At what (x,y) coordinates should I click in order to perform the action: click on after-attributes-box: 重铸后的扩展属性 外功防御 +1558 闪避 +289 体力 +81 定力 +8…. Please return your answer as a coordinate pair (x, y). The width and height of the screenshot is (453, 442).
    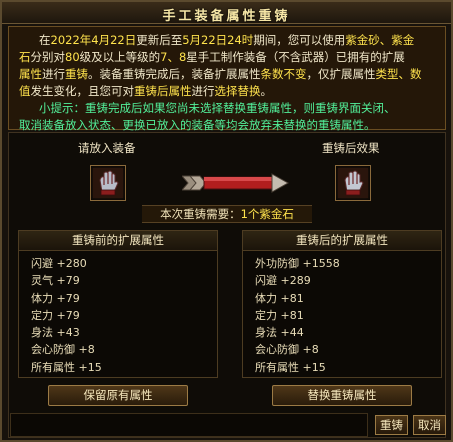
    Looking at the image, I should click on (342, 304).